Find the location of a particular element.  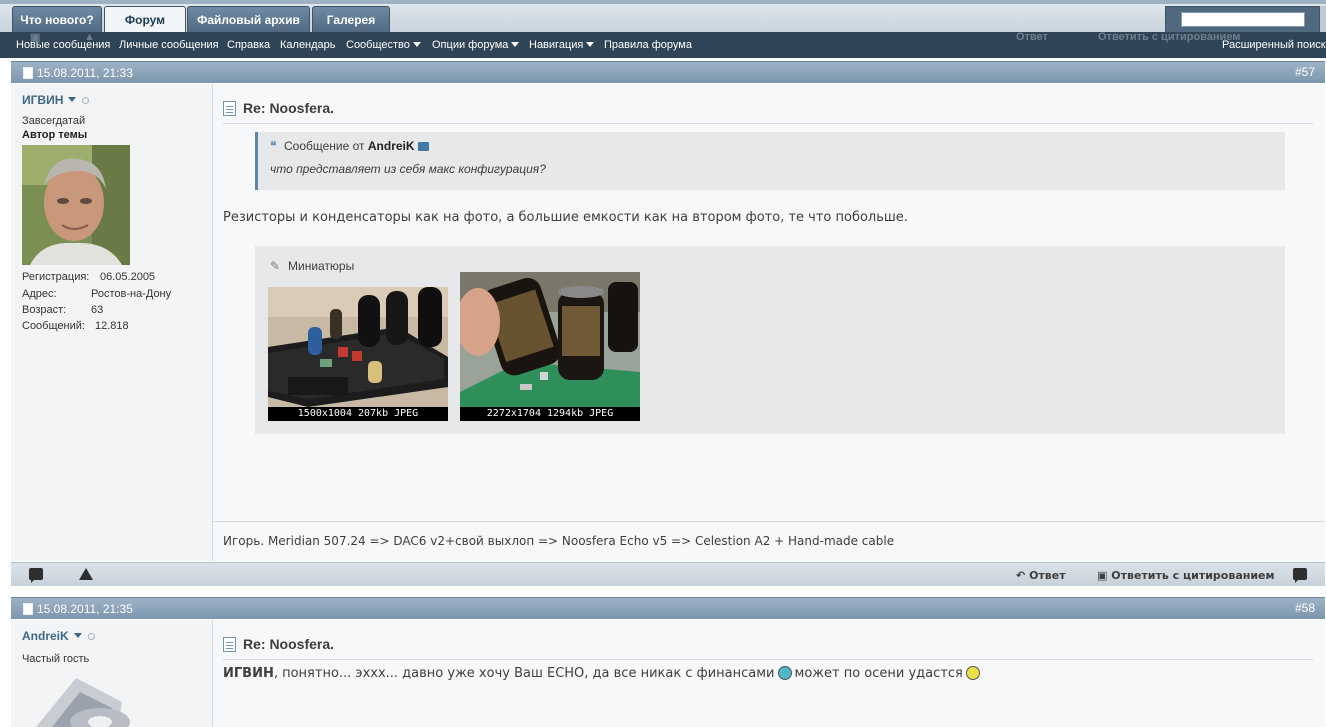

nav-private-messages: Личные сообщения is located at coordinates (169, 45).